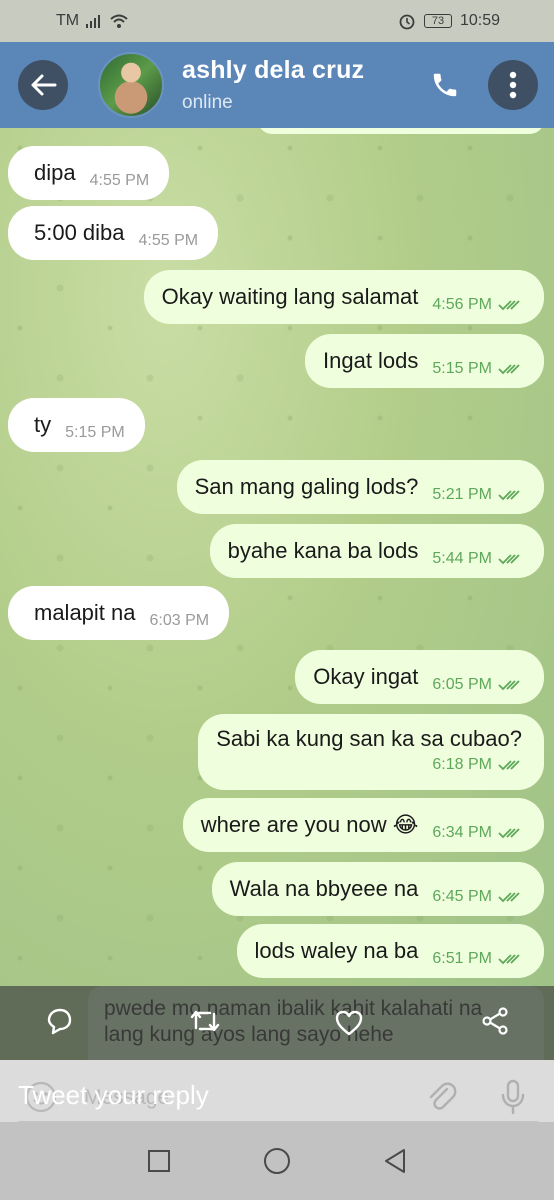 The height and width of the screenshot is (1200, 554). What do you see at coordinates (479, 20) in the screenshot?
I see `clock: 10:59` at bounding box center [479, 20].